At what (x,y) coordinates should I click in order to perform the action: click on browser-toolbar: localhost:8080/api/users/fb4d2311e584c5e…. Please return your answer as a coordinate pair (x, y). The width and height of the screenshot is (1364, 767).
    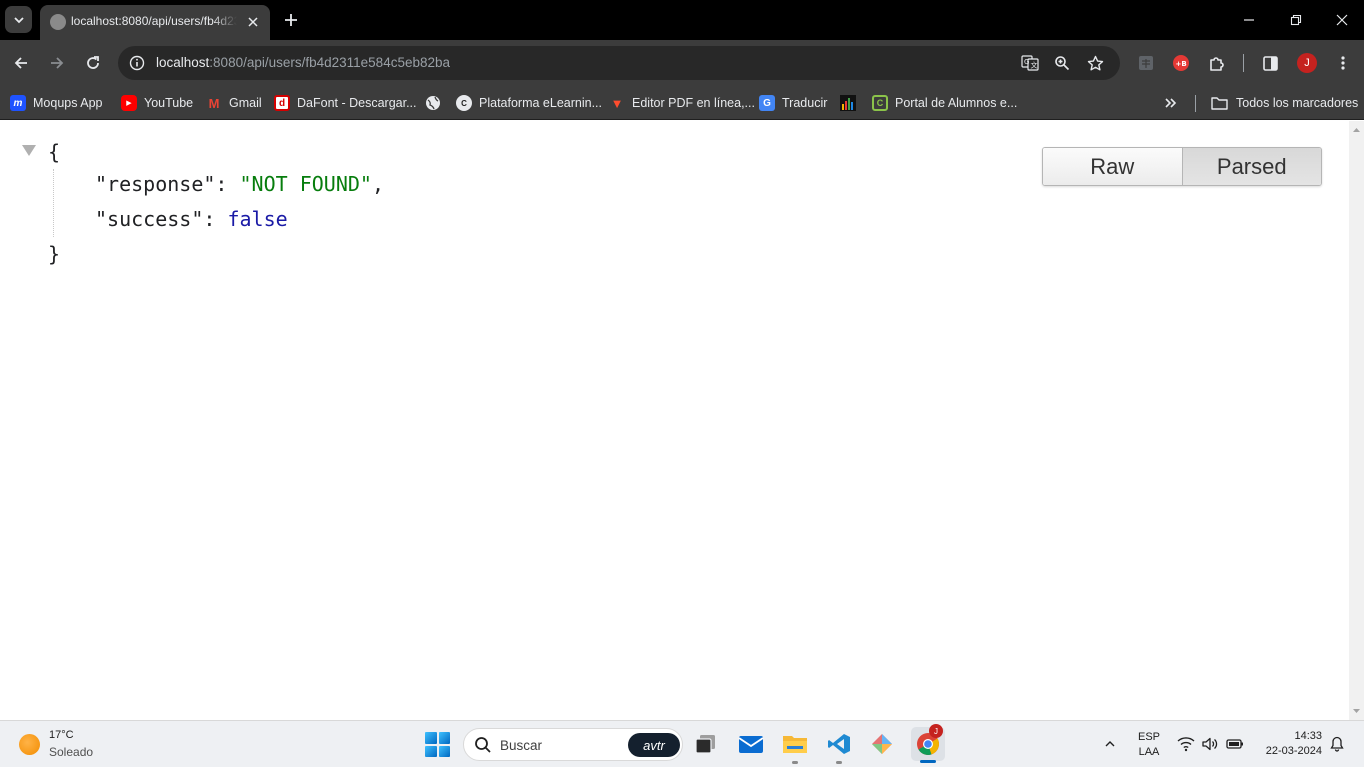
    Looking at the image, I should click on (682, 63).